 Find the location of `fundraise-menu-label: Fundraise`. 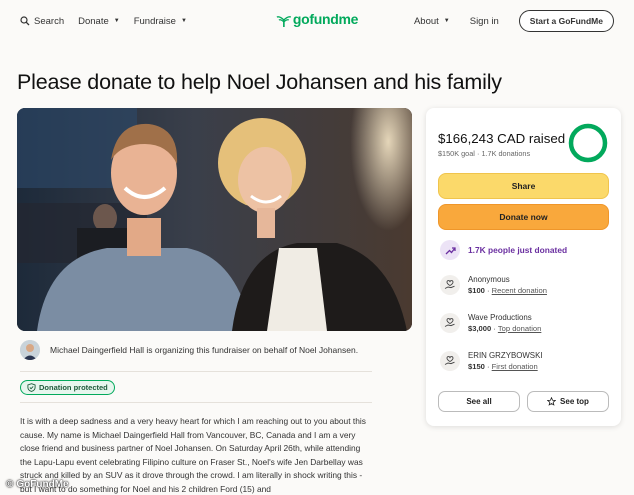

fundraise-menu-label: Fundraise is located at coordinates (154, 21).